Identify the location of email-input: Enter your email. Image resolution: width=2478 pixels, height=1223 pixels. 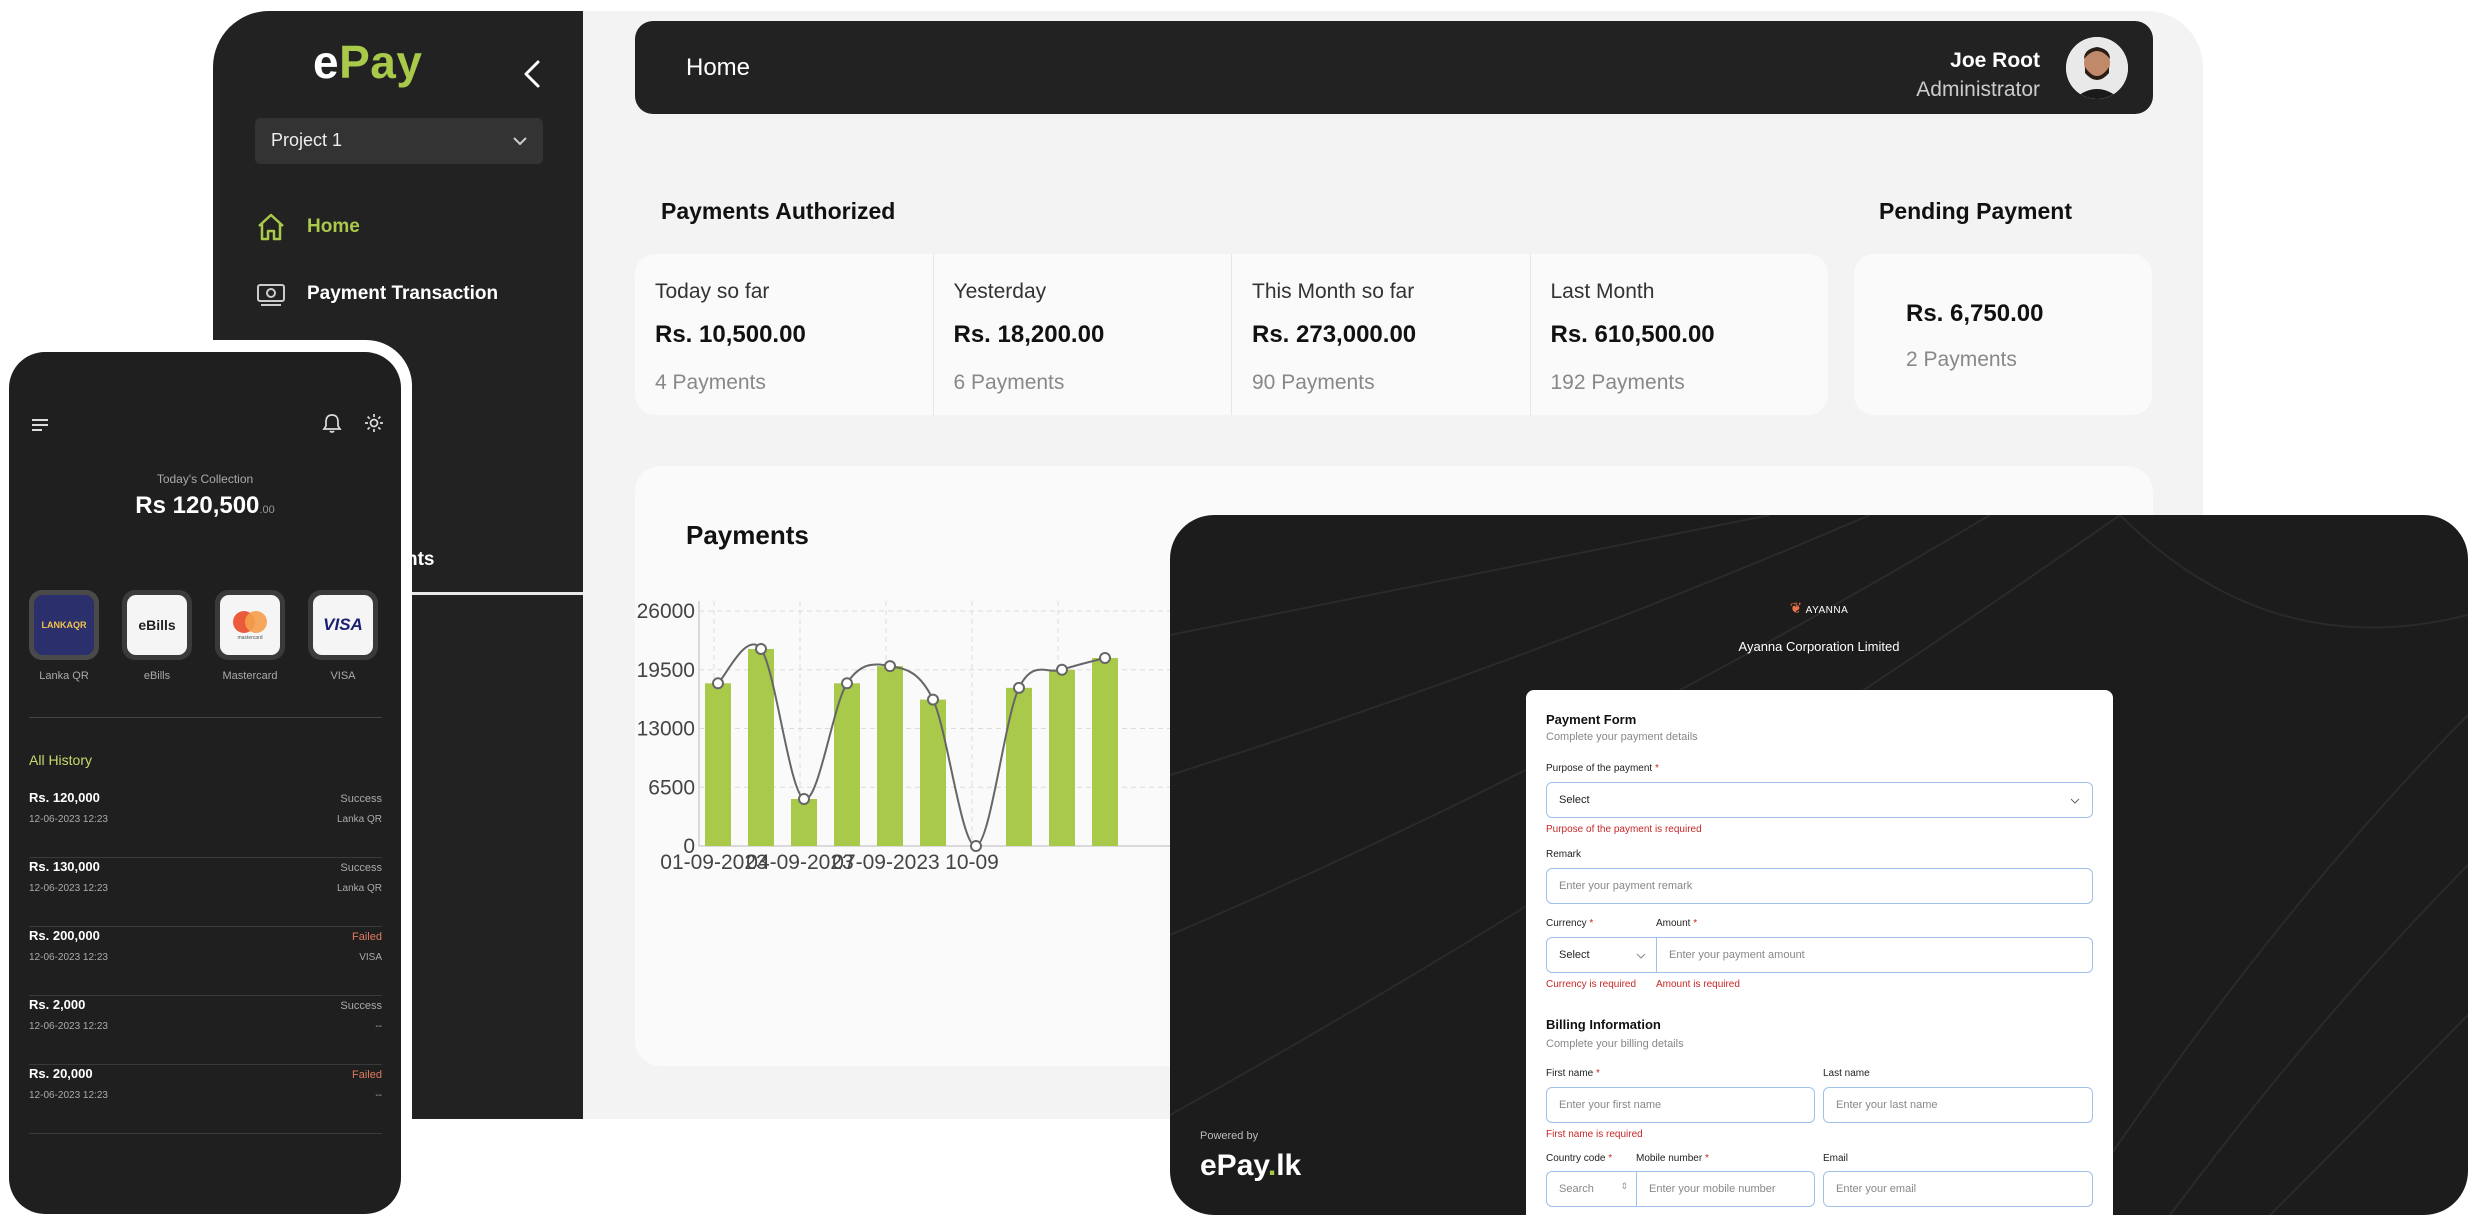
(1958, 1189).